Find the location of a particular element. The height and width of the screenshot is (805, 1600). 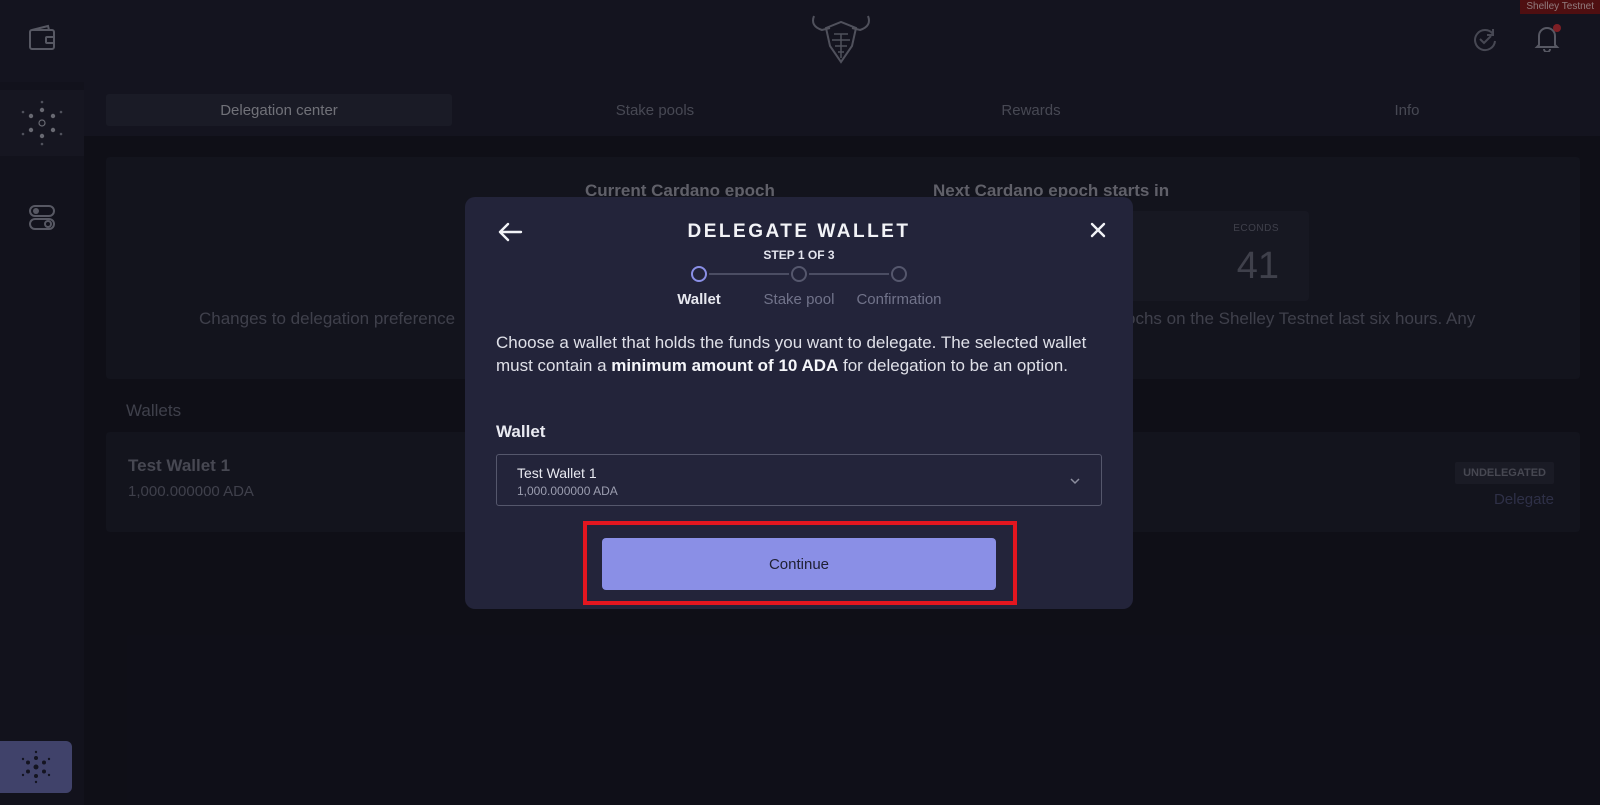

step-label-confirmation: Confirmation is located at coordinates (899, 299).